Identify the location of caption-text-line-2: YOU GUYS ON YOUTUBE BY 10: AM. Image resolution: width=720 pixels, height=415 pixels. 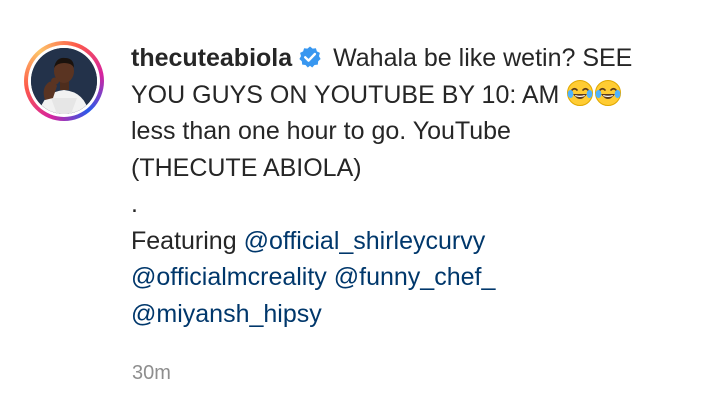
(345, 94).